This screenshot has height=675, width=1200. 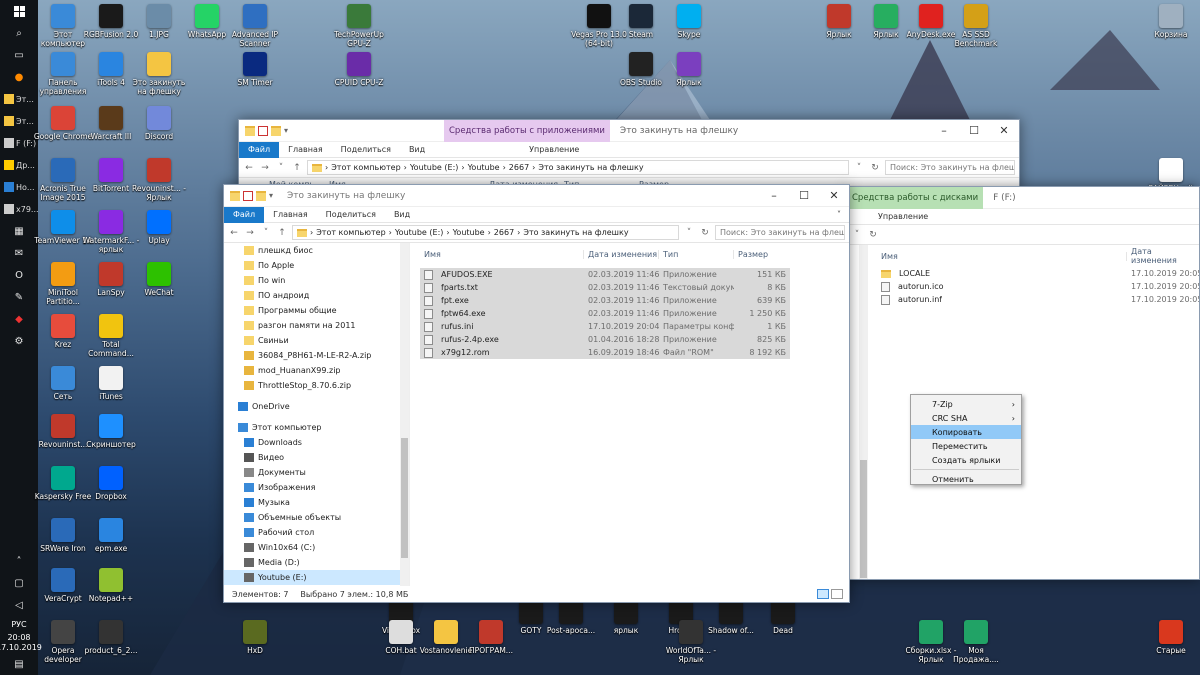 I want to click on context-menu-item: Копировать, so click(x=966, y=432).